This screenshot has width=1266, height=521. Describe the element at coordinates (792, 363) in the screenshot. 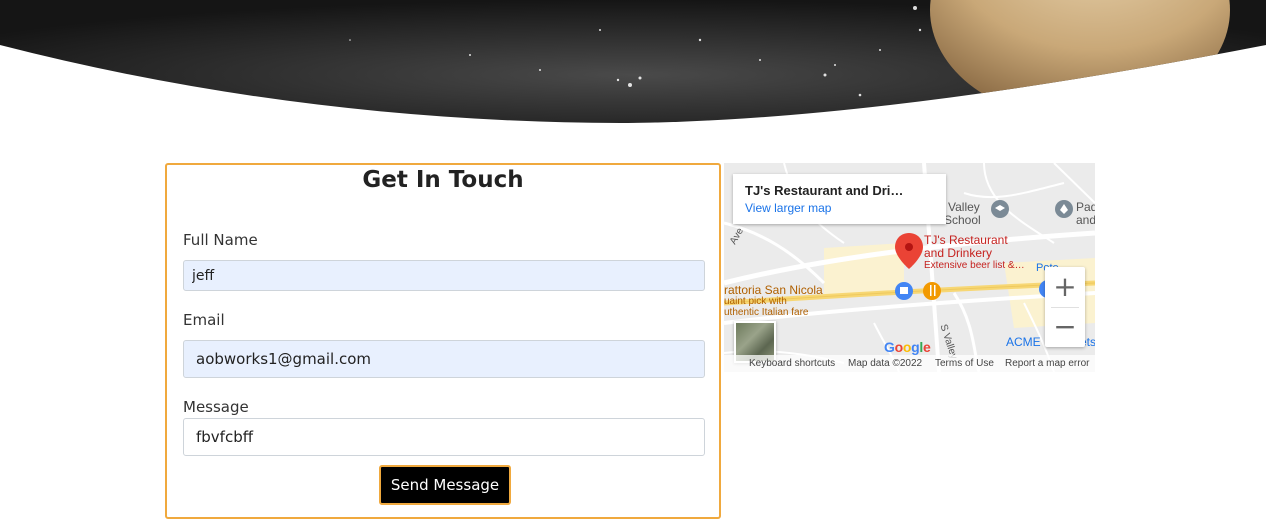

I see `keyboard-shortcuts-link: Keyboard shortcuts` at that location.